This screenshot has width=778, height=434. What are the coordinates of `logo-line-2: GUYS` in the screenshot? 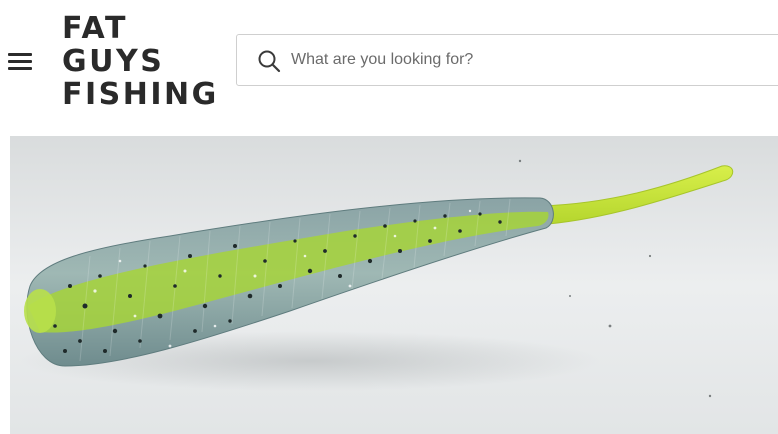 It's located at (113, 61).